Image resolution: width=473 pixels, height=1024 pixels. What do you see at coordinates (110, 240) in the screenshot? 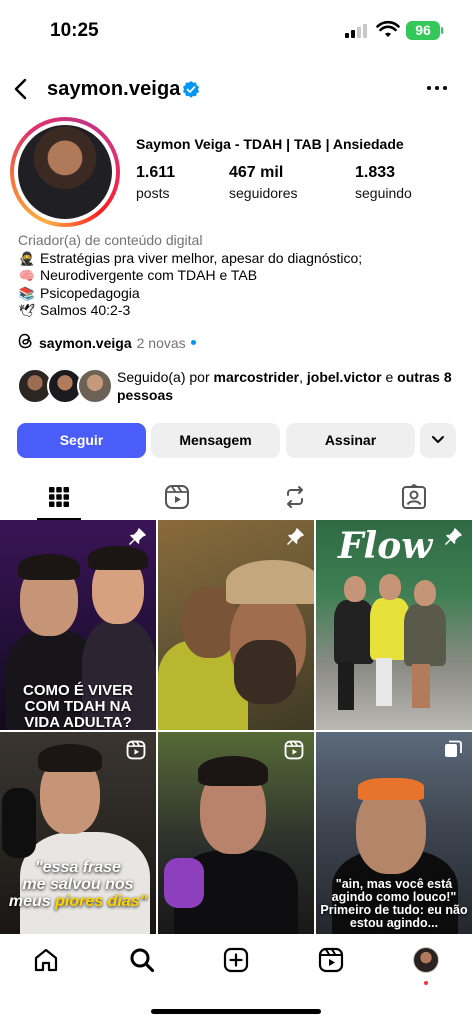
I see `profile-category: Criador(a) de conteúdo digital` at bounding box center [110, 240].